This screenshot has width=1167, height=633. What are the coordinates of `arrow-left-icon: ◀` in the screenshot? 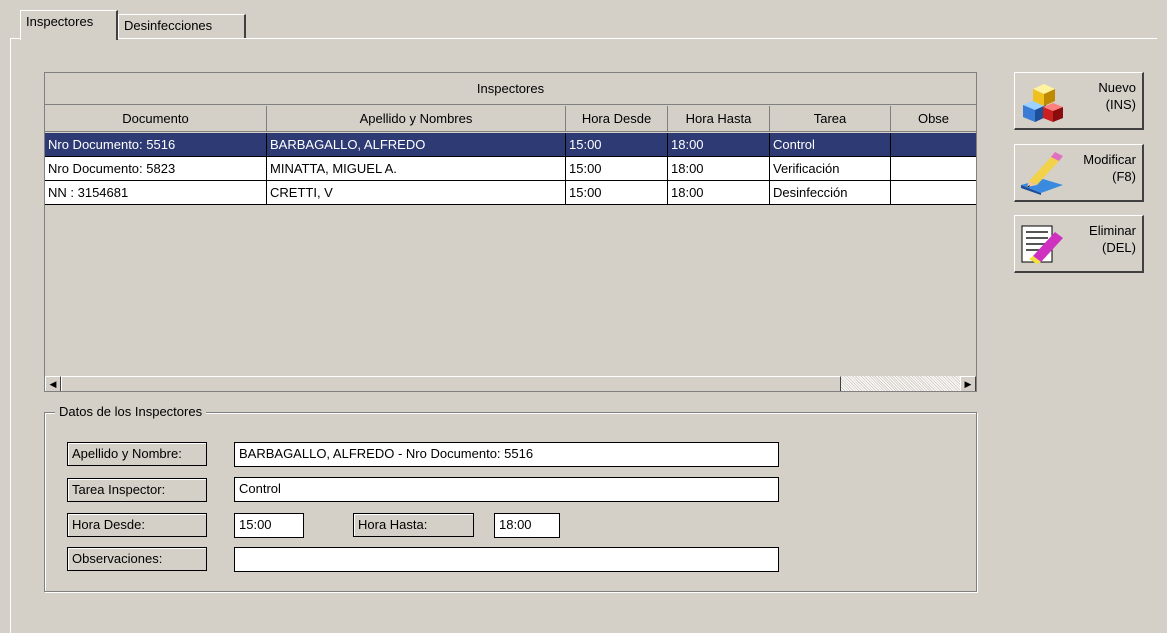 It's located at (53, 384).